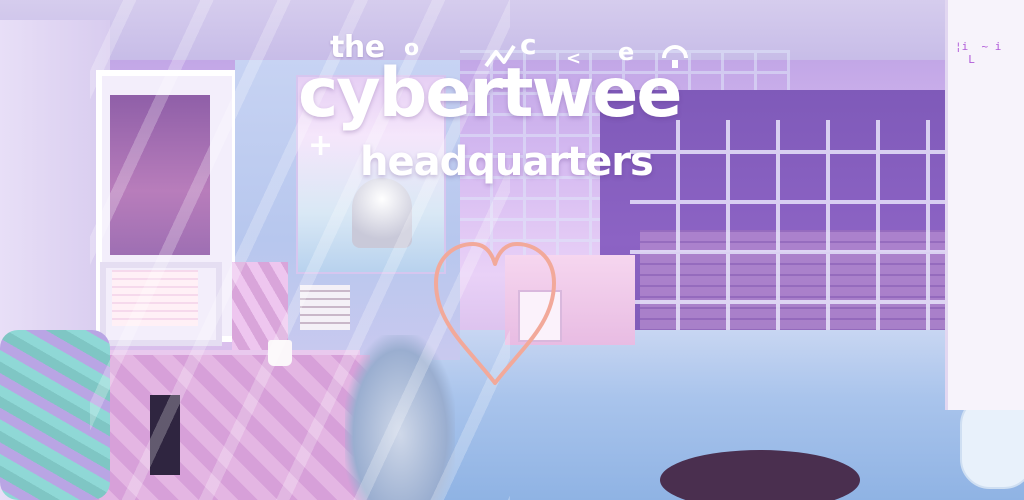  Describe the element at coordinates (507, 162) in the screenshot. I see `title-headquarters: headquarters` at that location.